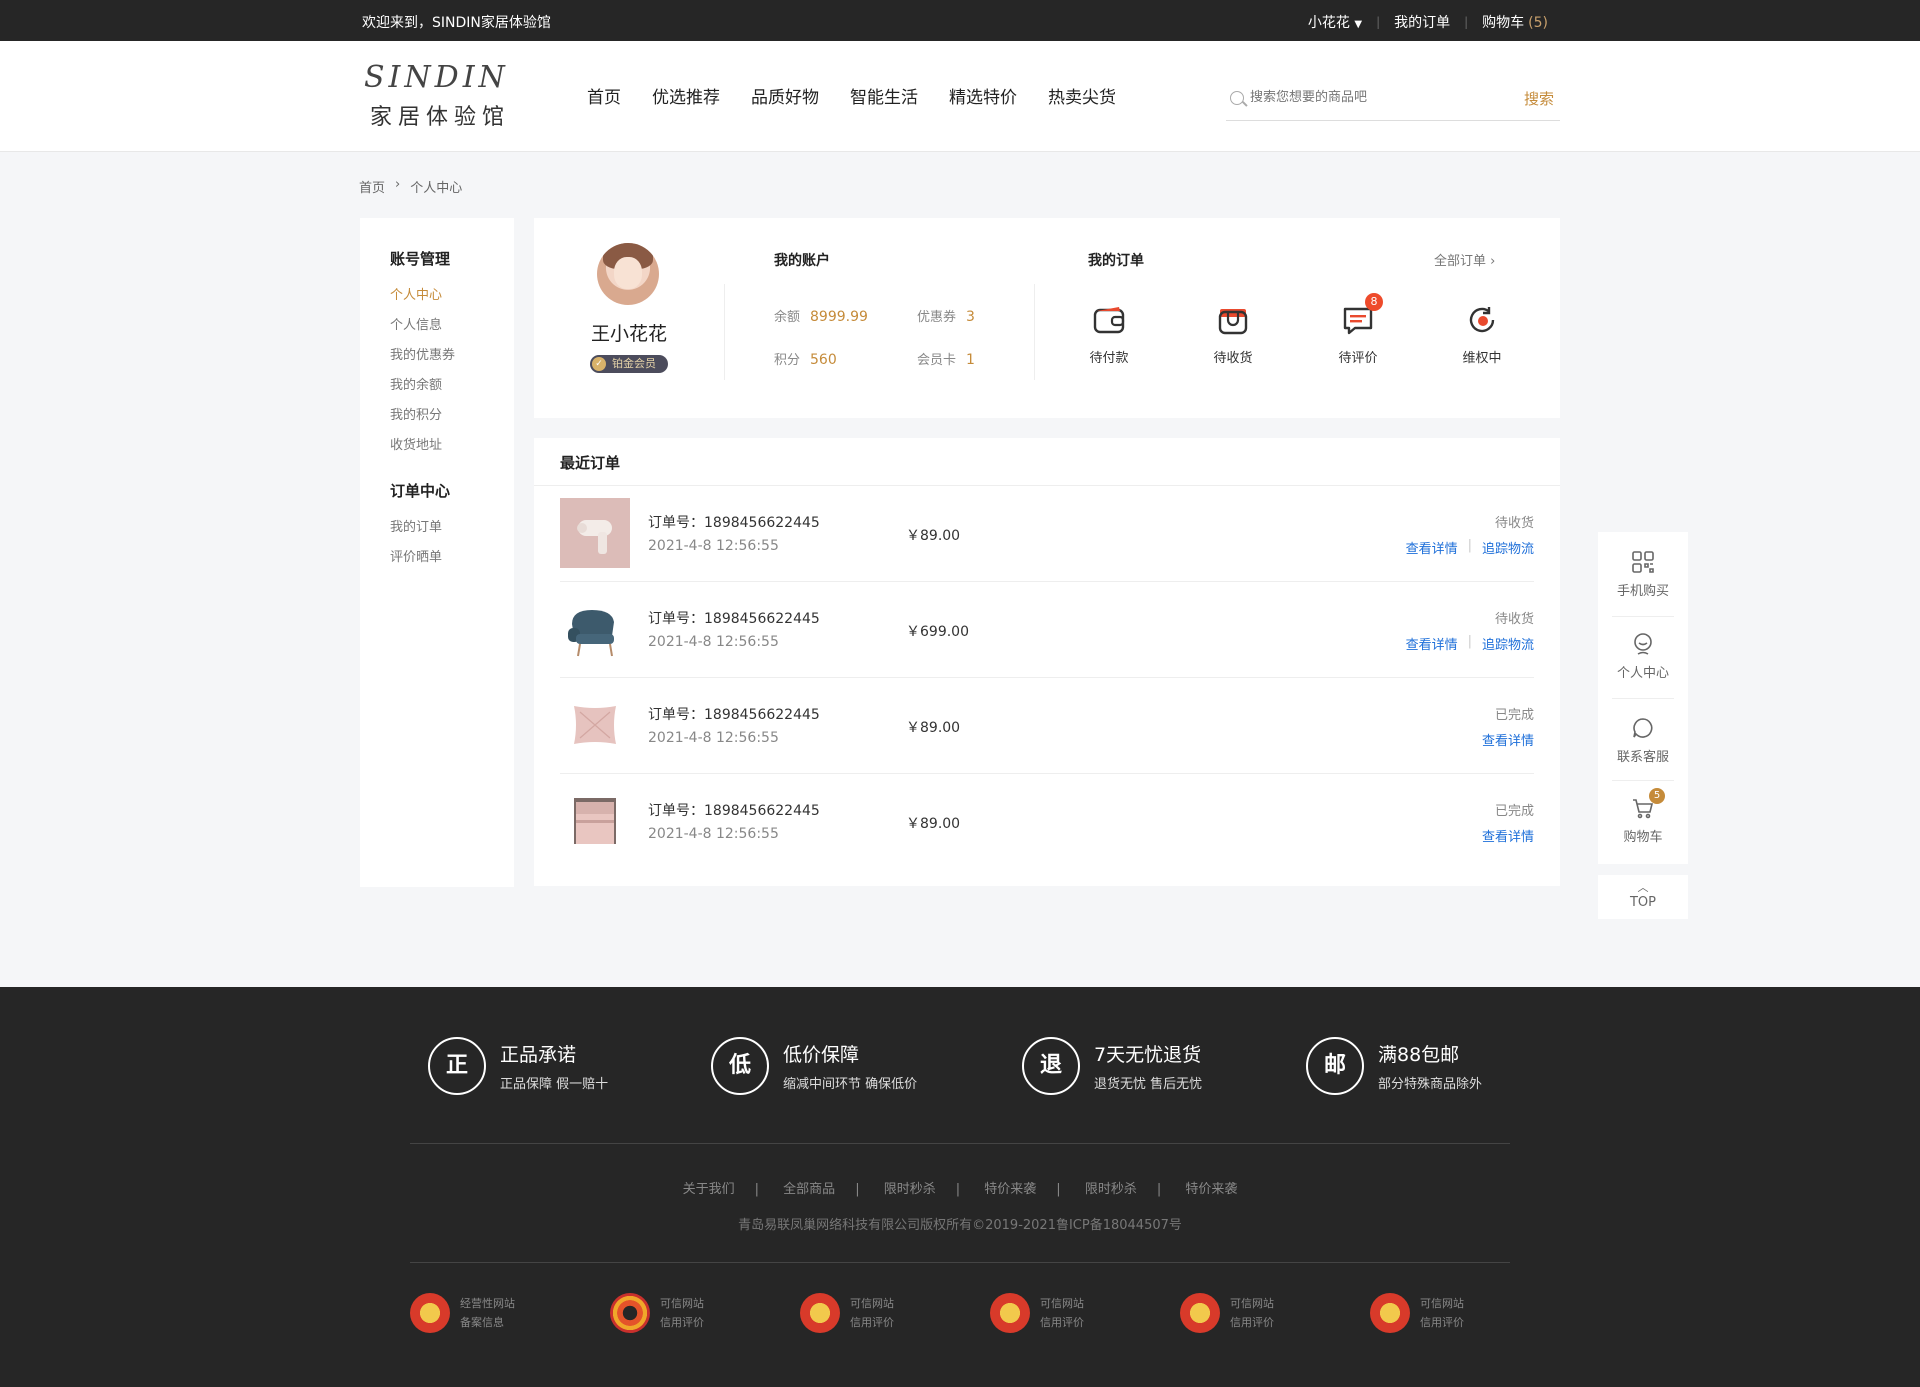 Image resolution: width=1920 pixels, height=1387 pixels. I want to click on order-status: 已完成, so click(1514, 811).